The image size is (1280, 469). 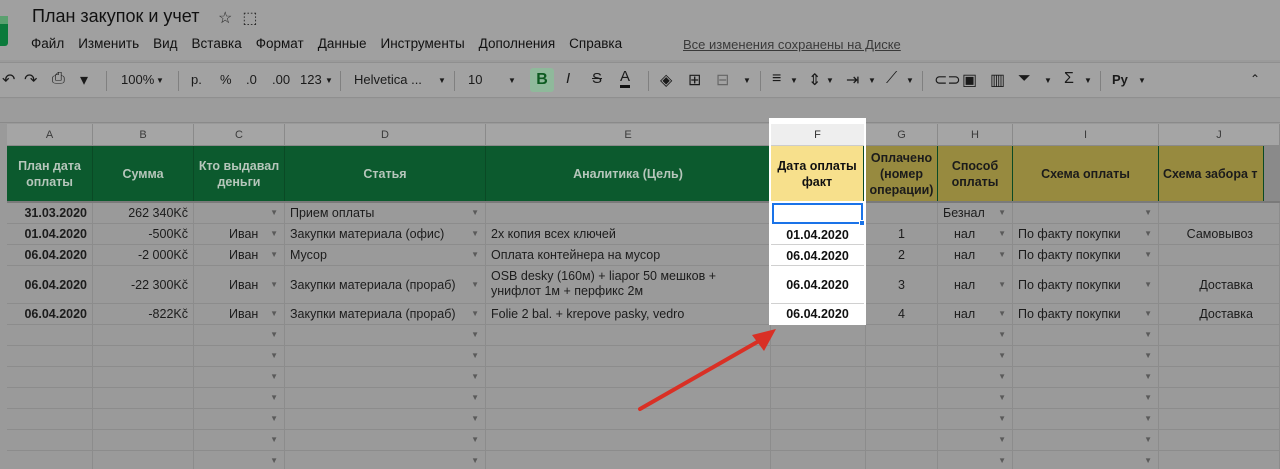 What do you see at coordinates (975, 135) in the screenshot?
I see `column-header-h: H` at bounding box center [975, 135].